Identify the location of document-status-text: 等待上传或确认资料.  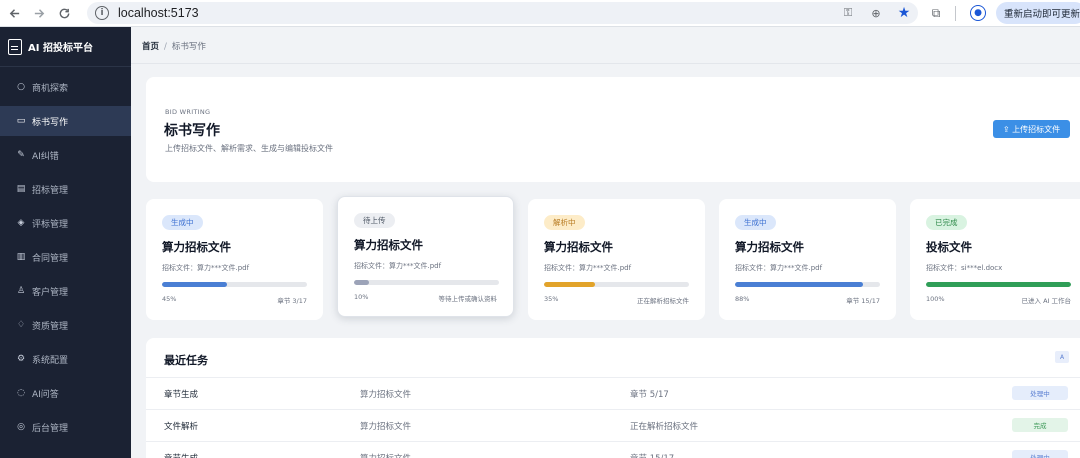
(468, 299).